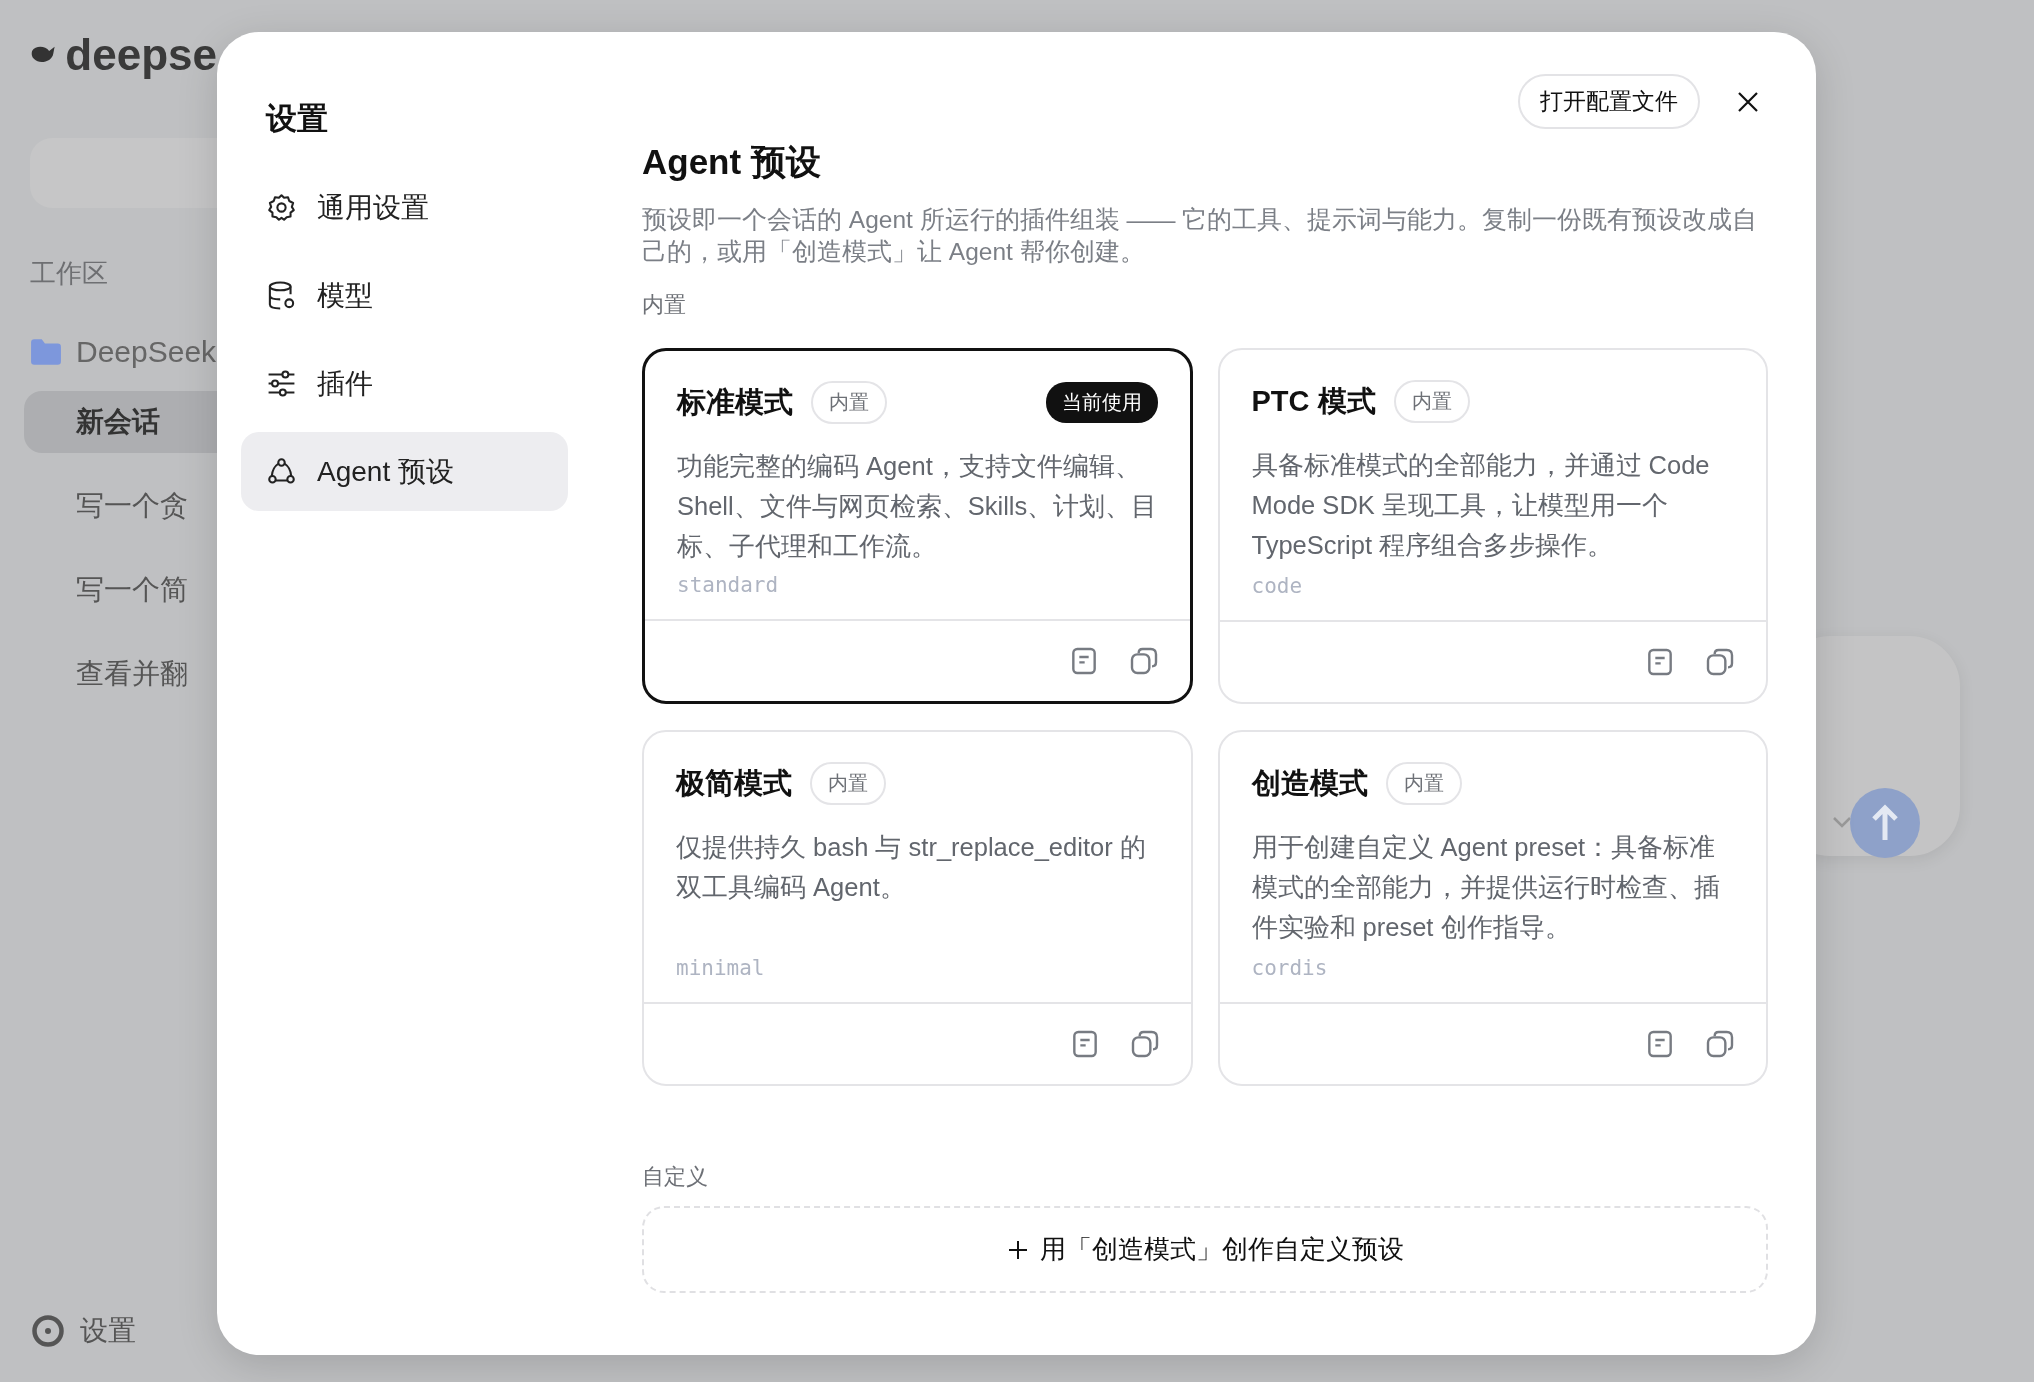  What do you see at coordinates (735, 402) in the screenshot?
I see `preset-name: 标准模式` at bounding box center [735, 402].